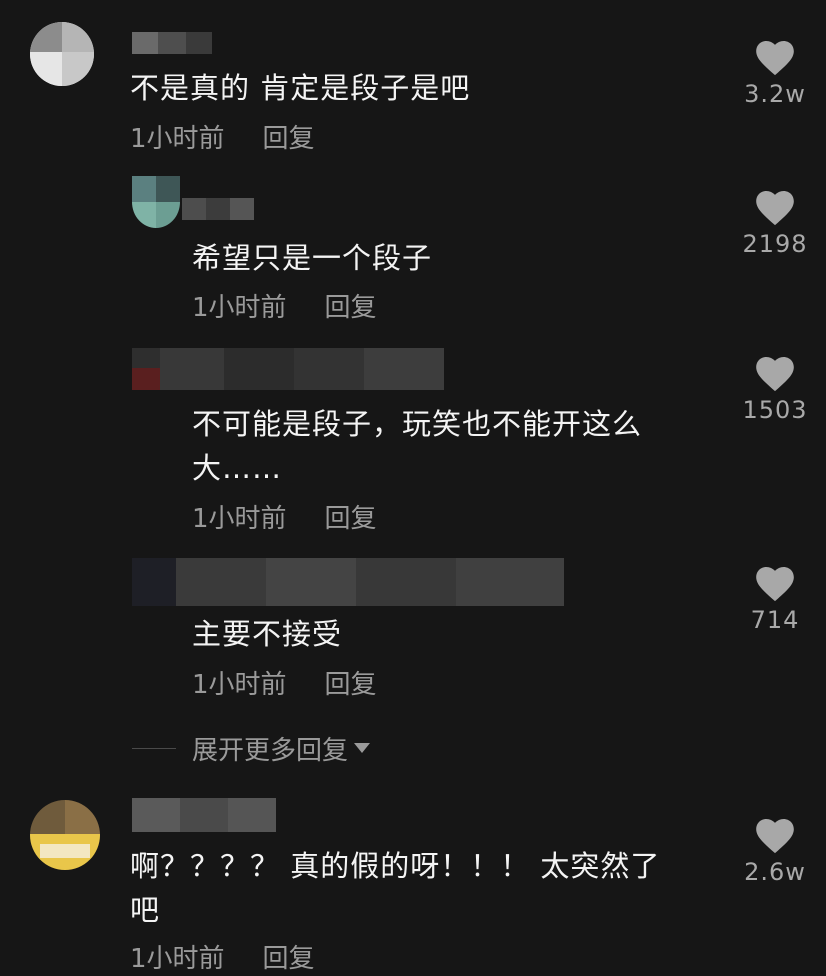  Describe the element at coordinates (775, 410) in the screenshot. I see `like-count: 1503` at that location.